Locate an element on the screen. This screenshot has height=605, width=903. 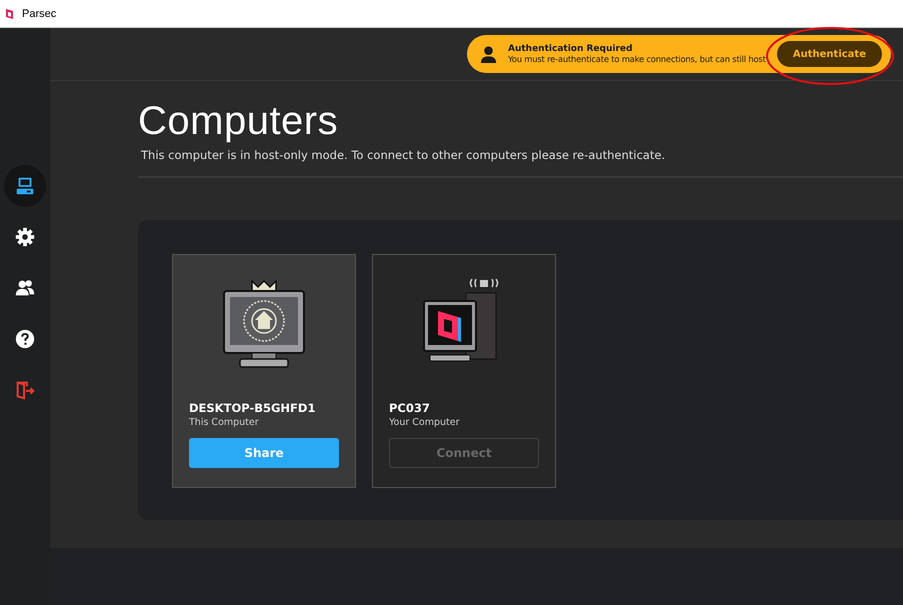
gear-icon is located at coordinates (25, 237).